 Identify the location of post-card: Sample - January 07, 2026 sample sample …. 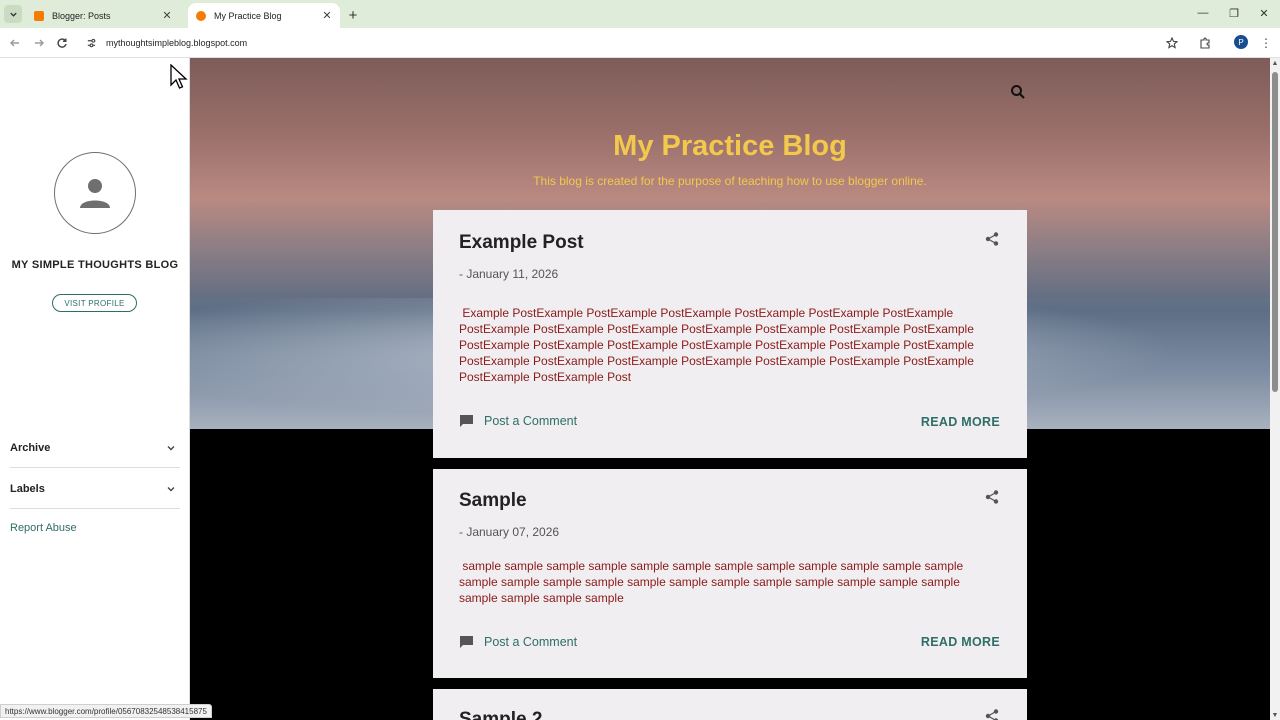
(730, 573).